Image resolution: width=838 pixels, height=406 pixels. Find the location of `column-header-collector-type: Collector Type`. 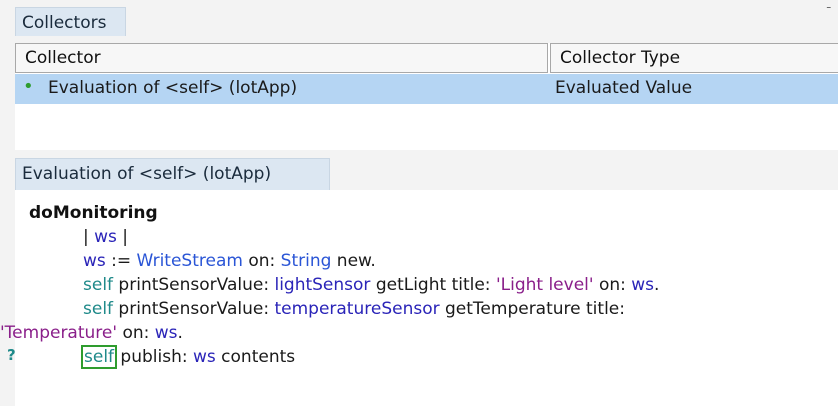

column-header-collector-type: Collector Type is located at coordinates (694, 58).